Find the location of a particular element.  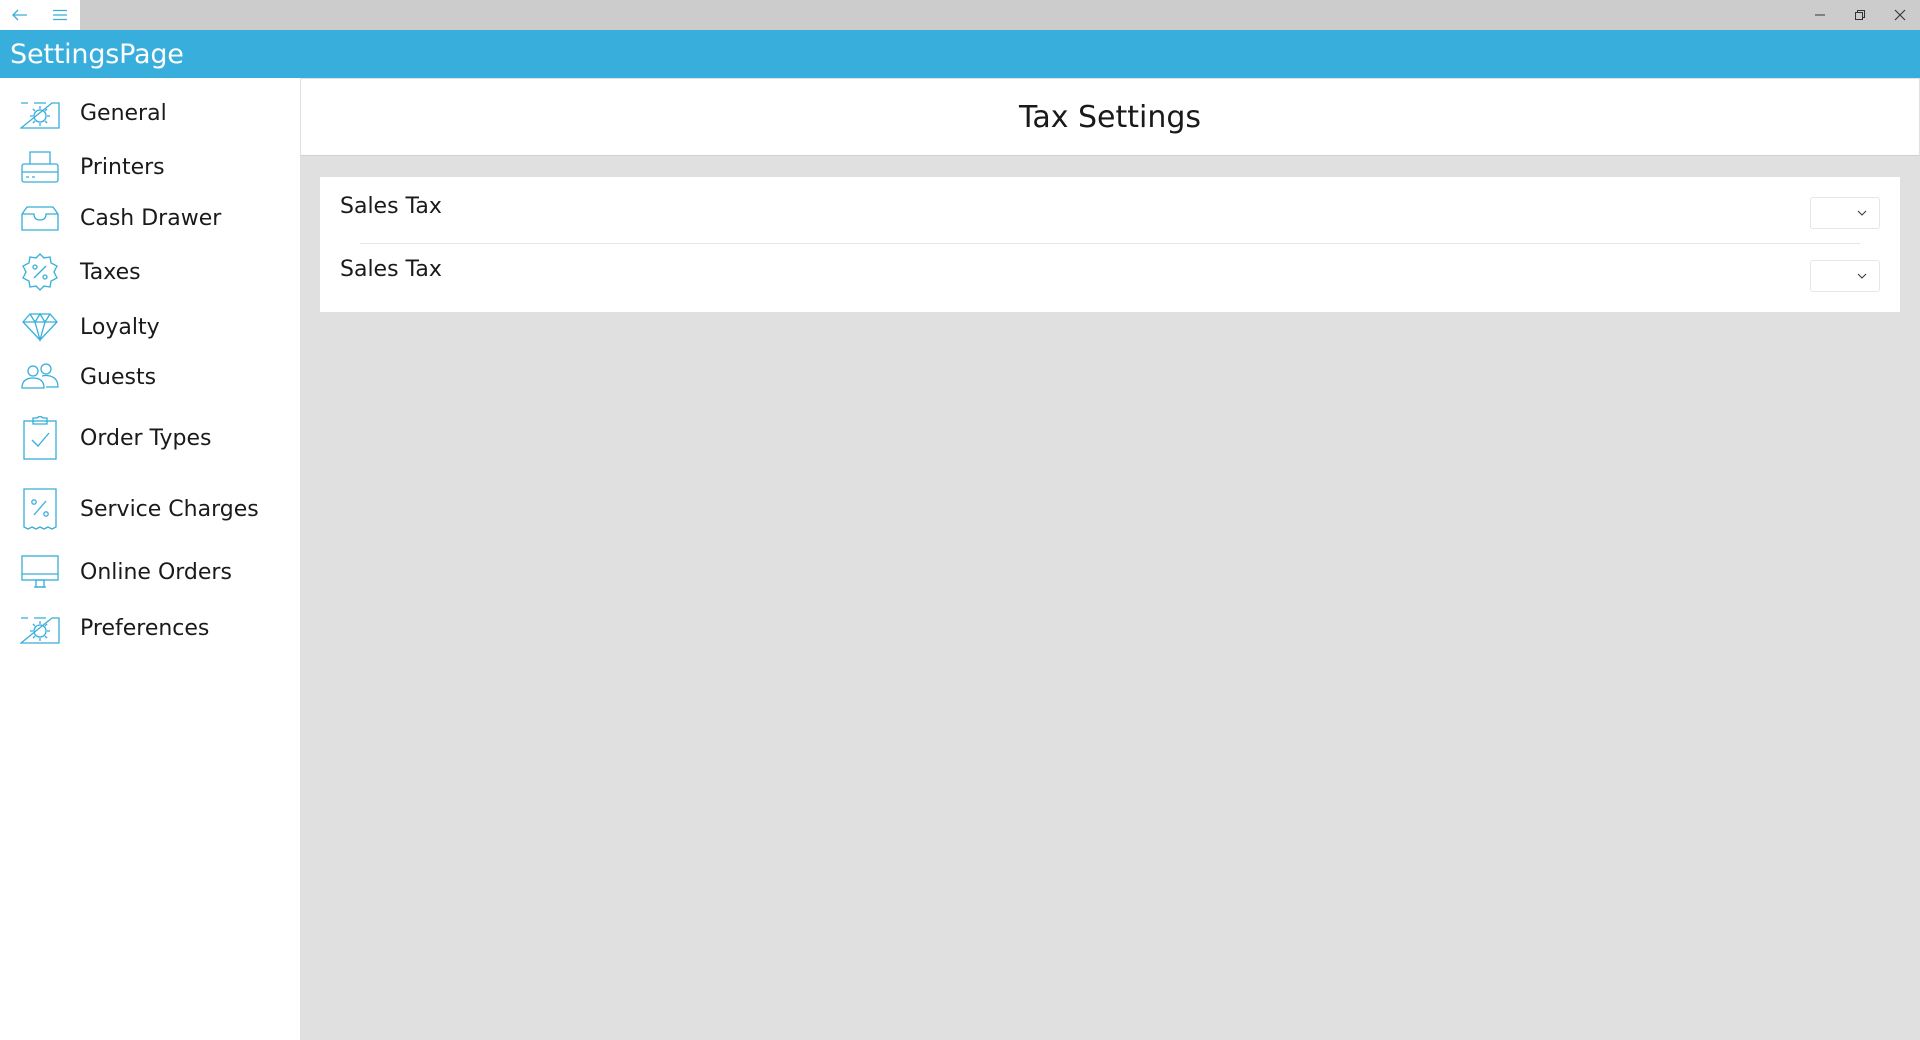

printer-icon is located at coordinates (40, 167).